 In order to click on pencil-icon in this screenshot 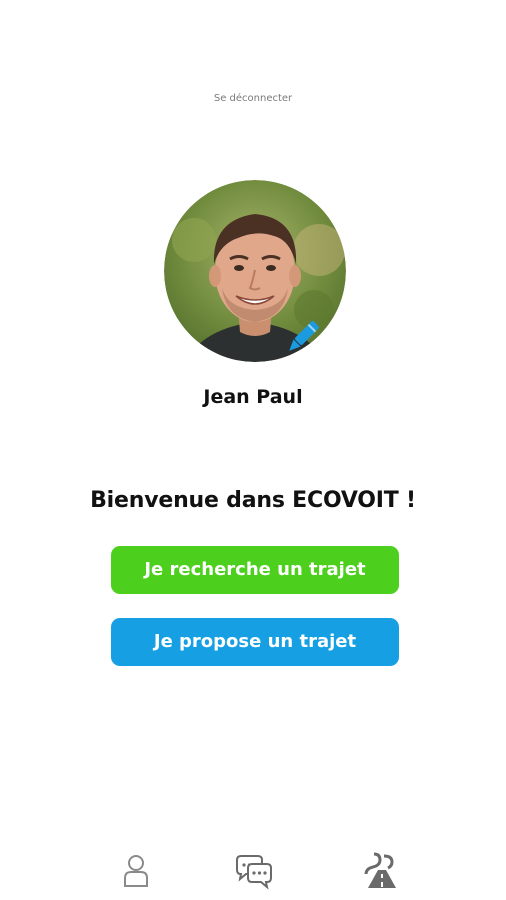, I will do `click(302, 338)`.